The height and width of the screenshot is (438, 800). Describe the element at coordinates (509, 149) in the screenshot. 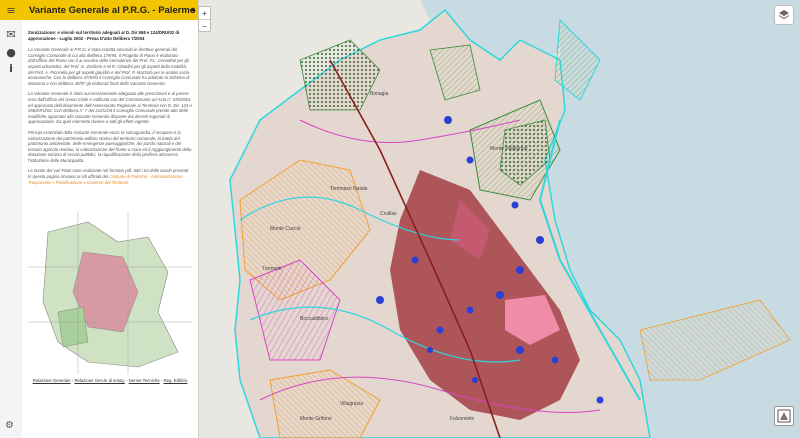

I see `map-label: Monte Pellegrino` at that location.